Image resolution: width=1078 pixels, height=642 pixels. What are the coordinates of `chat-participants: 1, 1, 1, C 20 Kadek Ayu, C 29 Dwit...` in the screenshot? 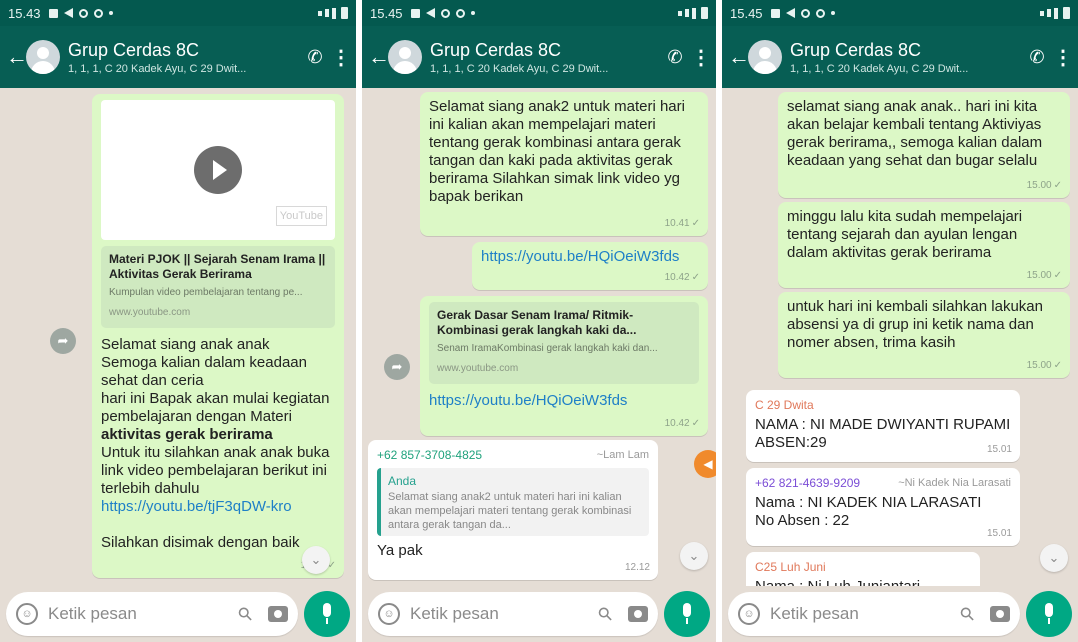 It's located at (519, 68).